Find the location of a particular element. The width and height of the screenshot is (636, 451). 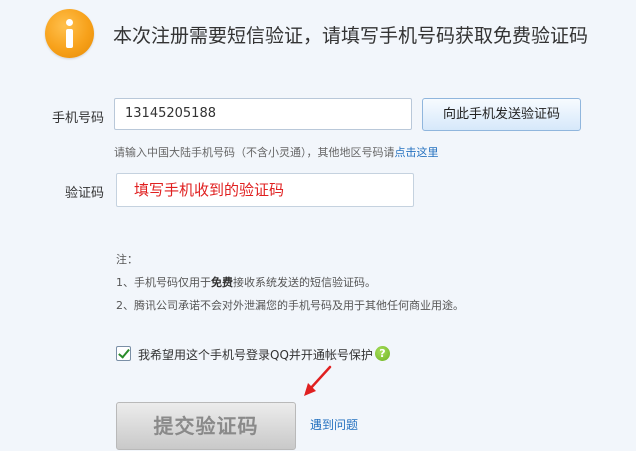

problem-link: 遇到问题 is located at coordinates (334, 424).